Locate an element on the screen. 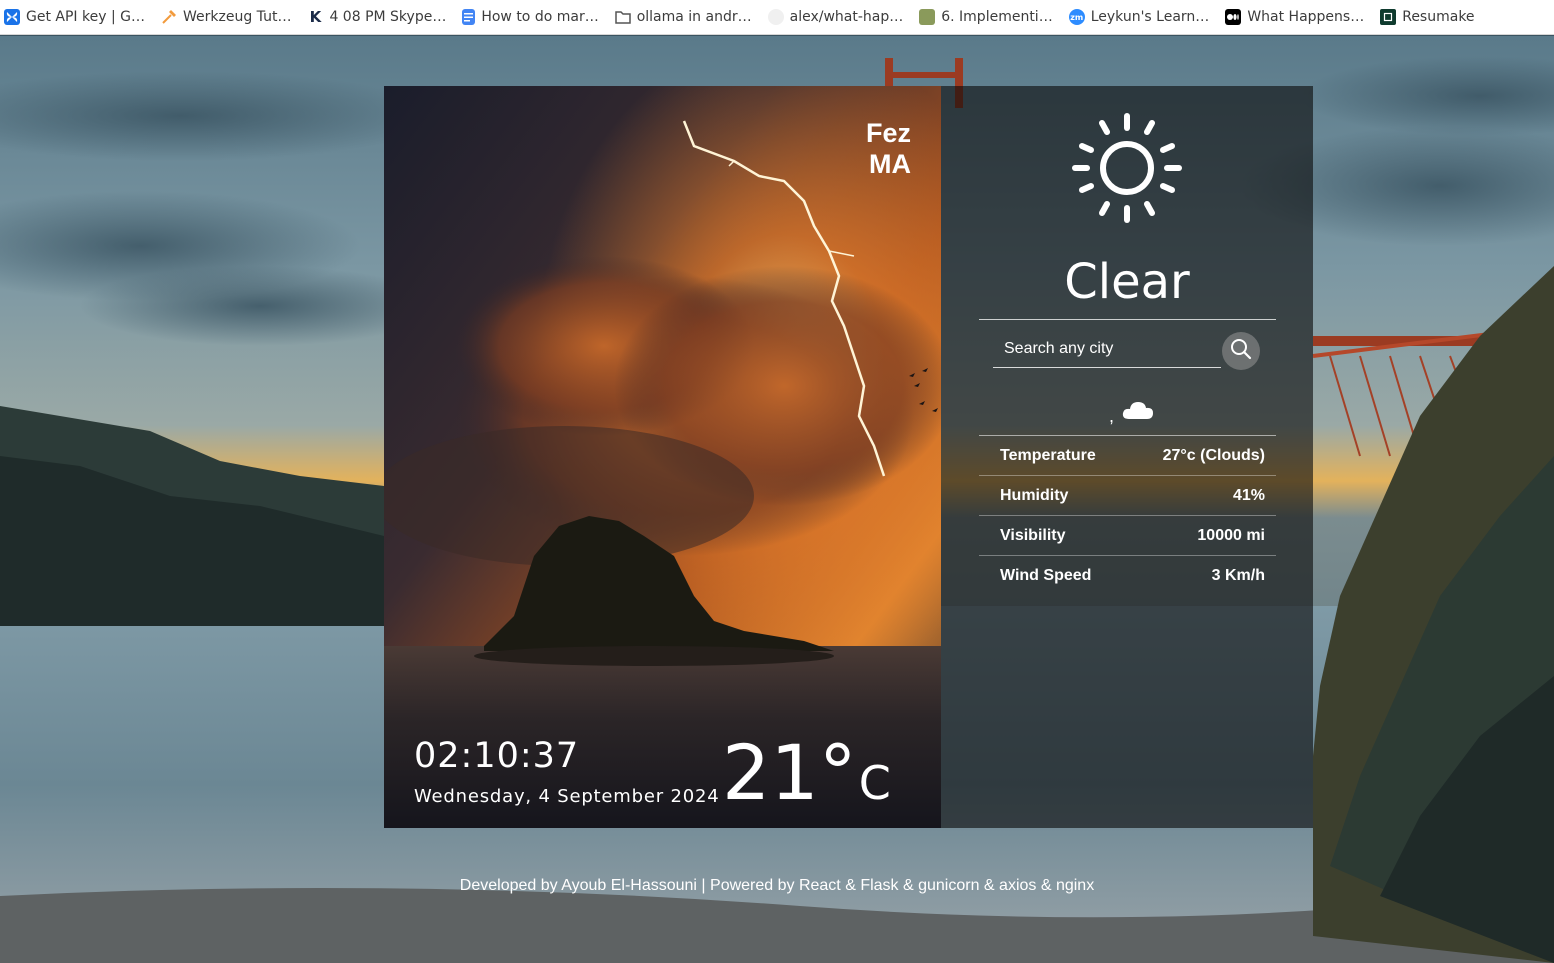 The image size is (1554, 963). search-icon is located at coordinates (1241, 351).